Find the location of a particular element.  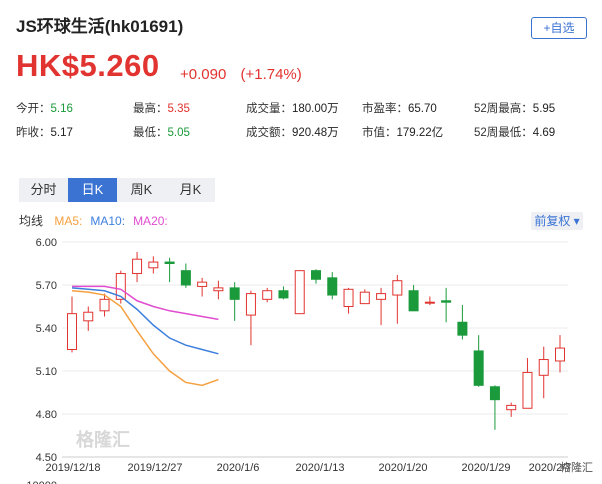

y-tick-label: 6.00 is located at coordinates (46, 243).